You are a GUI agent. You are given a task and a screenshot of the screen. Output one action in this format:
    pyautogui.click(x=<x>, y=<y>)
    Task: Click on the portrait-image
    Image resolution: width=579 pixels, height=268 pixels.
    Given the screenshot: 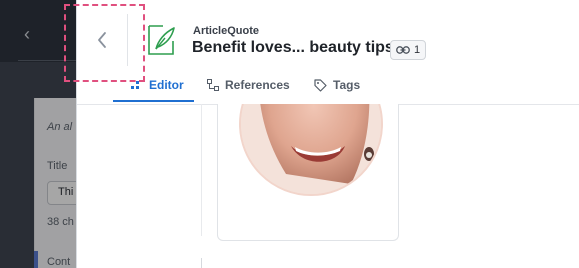 What is the action you would take?
    pyautogui.click(x=311, y=150)
    